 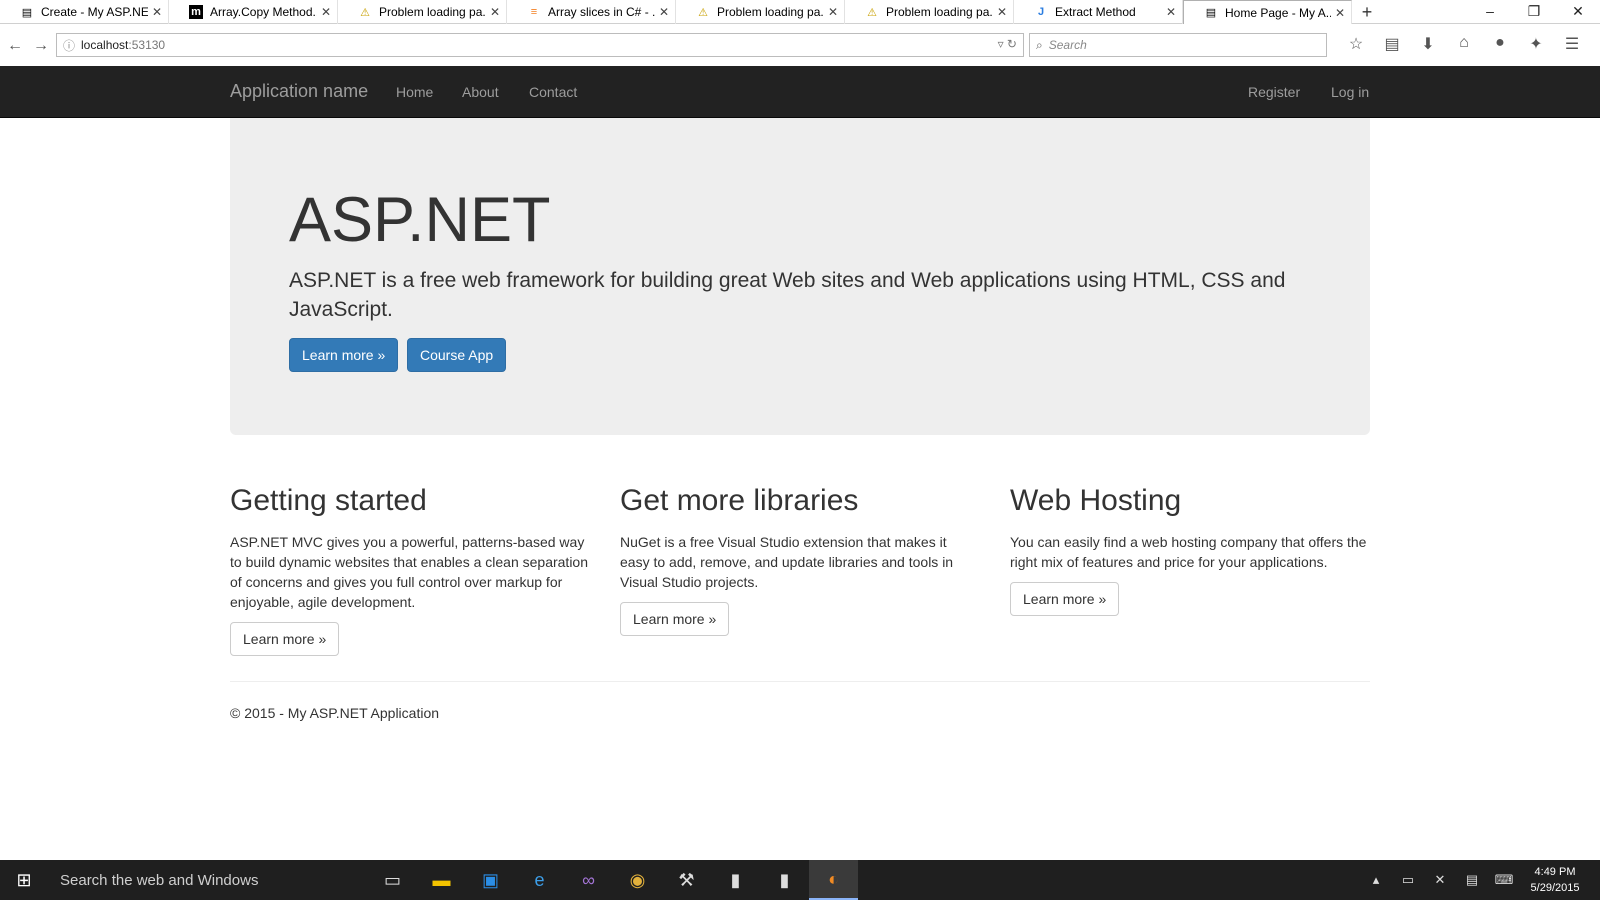 I want to click on url-host: localhost, so click(x=105, y=45).